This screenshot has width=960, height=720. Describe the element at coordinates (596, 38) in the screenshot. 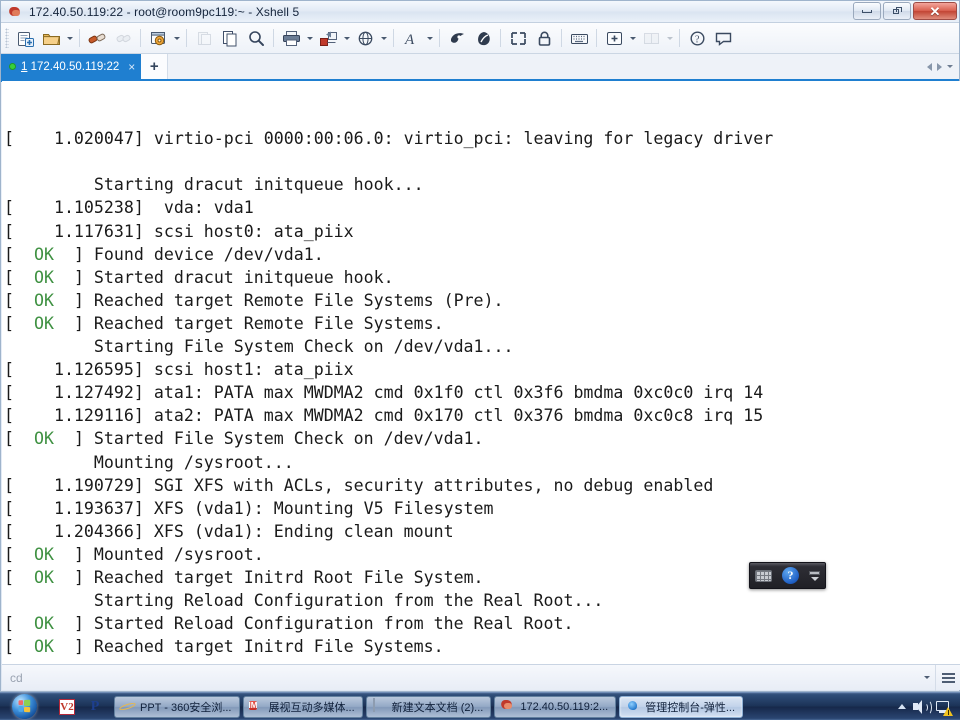

I see `toolbar-separator` at that location.